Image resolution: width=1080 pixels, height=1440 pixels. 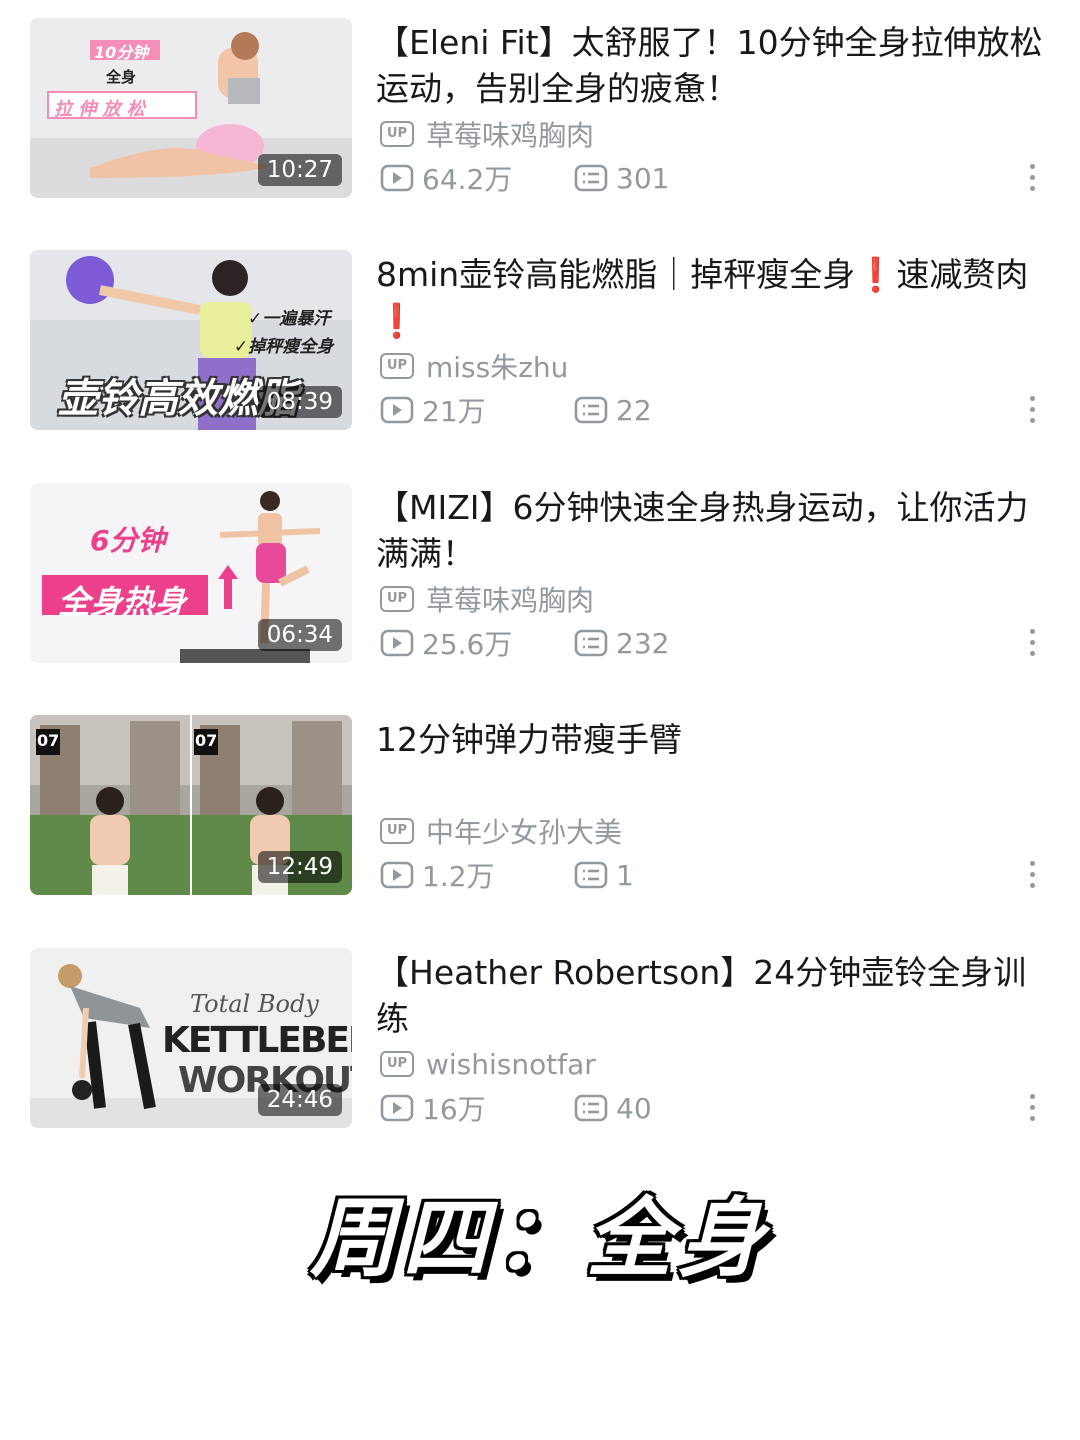 I want to click on video-info: 12分钟弹力带瘦手臂 UP 中年少女孙大美 1.2万 1, so click(x=718, y=806).